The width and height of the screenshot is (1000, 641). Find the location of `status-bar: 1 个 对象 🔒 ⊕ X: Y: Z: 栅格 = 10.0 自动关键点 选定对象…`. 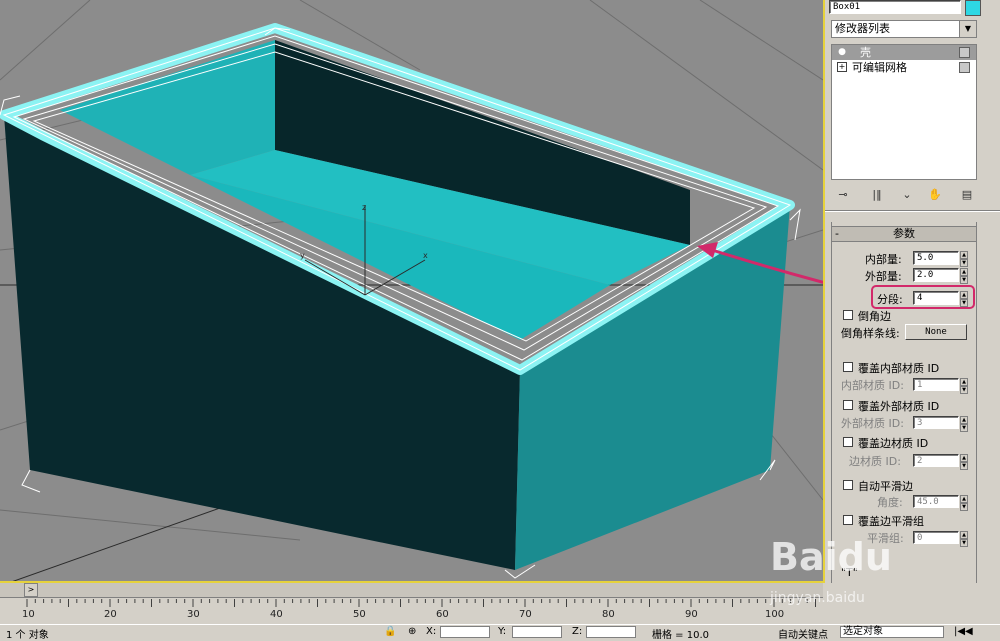

status-bar: 1 个 对象 🔒 ⊕ X: Y: Z: 栅格 = 10.0 自动关键点 选定对象… is located at coordinates (500, 632).